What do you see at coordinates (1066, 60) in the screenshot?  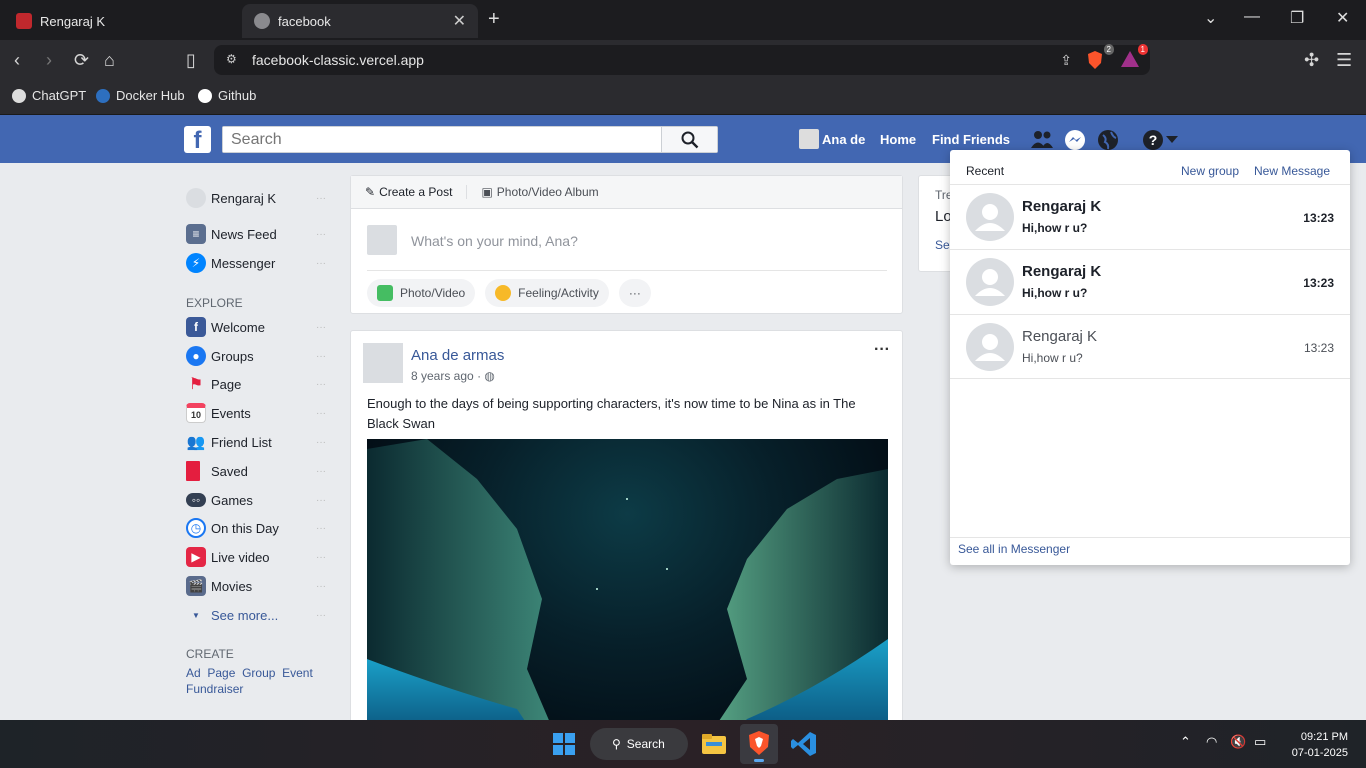 I see `share-icon: ⇪` at bounding box center [1066, 60].